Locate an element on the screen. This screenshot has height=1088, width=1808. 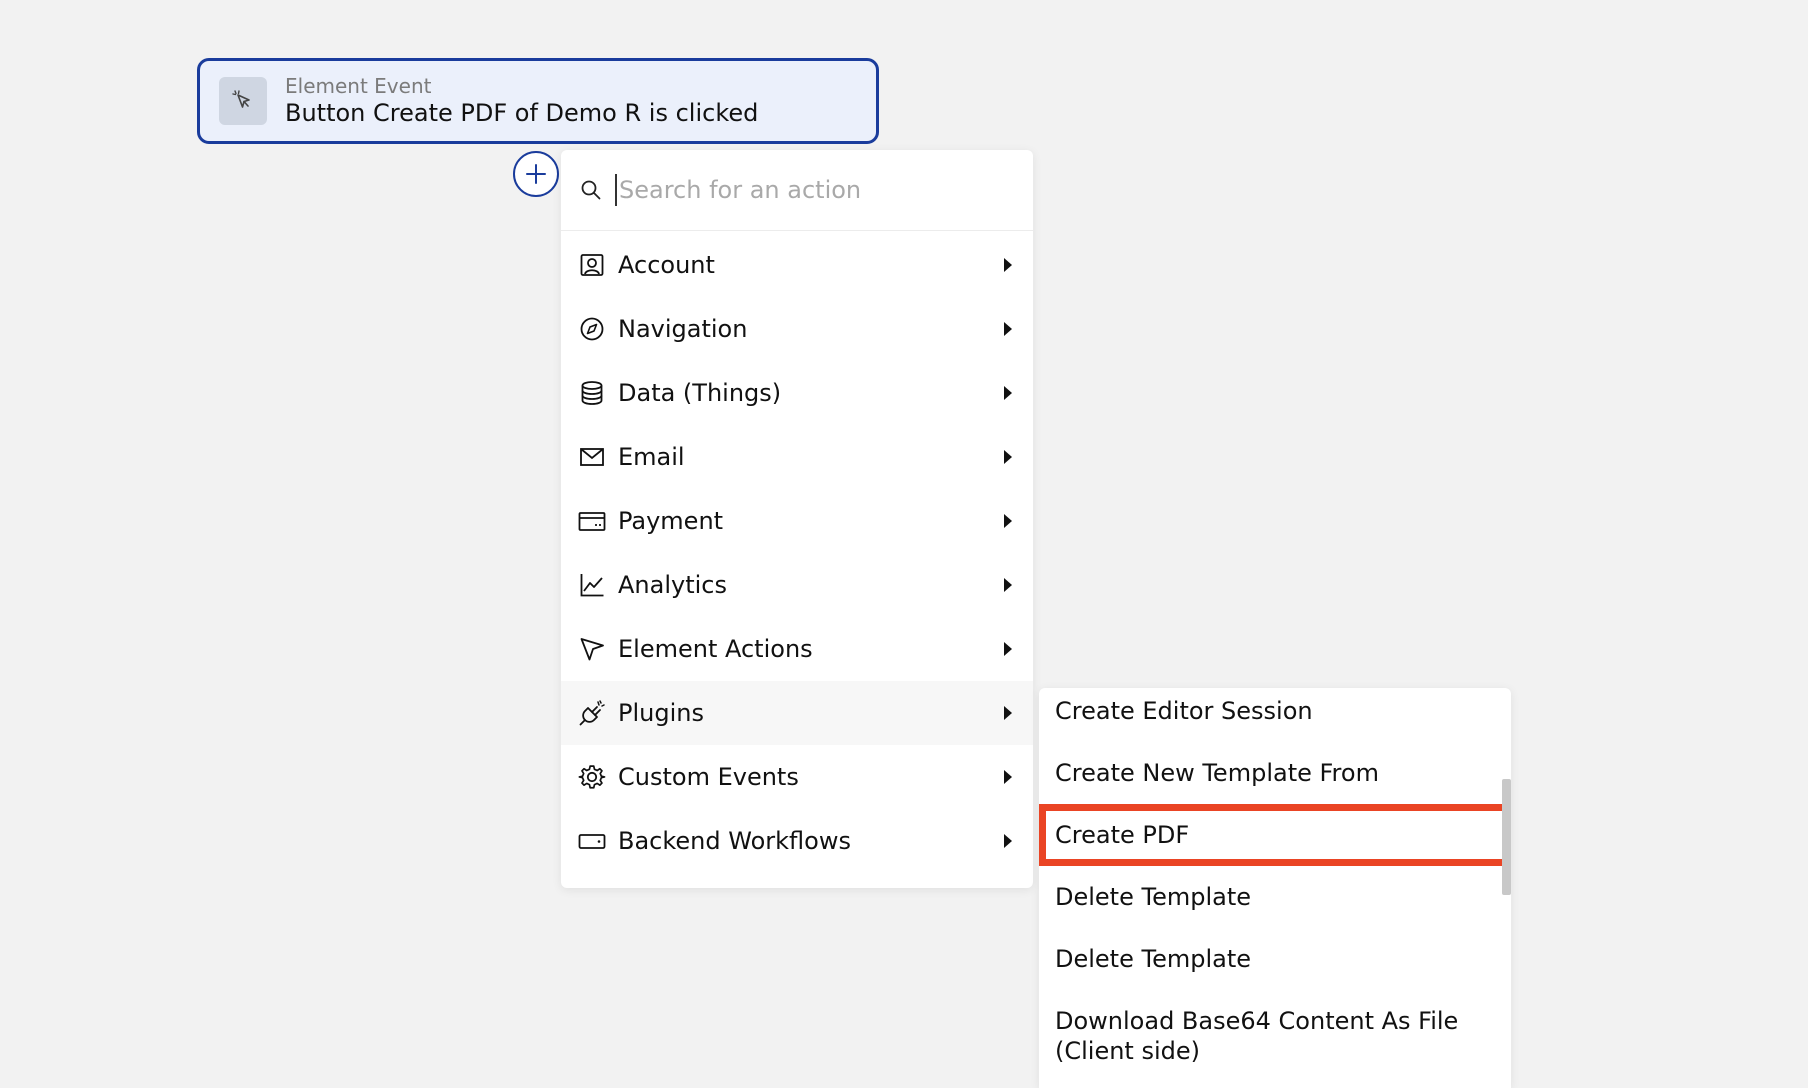
menu-item-plugins: Plugins is located at coordinates (797, 713).